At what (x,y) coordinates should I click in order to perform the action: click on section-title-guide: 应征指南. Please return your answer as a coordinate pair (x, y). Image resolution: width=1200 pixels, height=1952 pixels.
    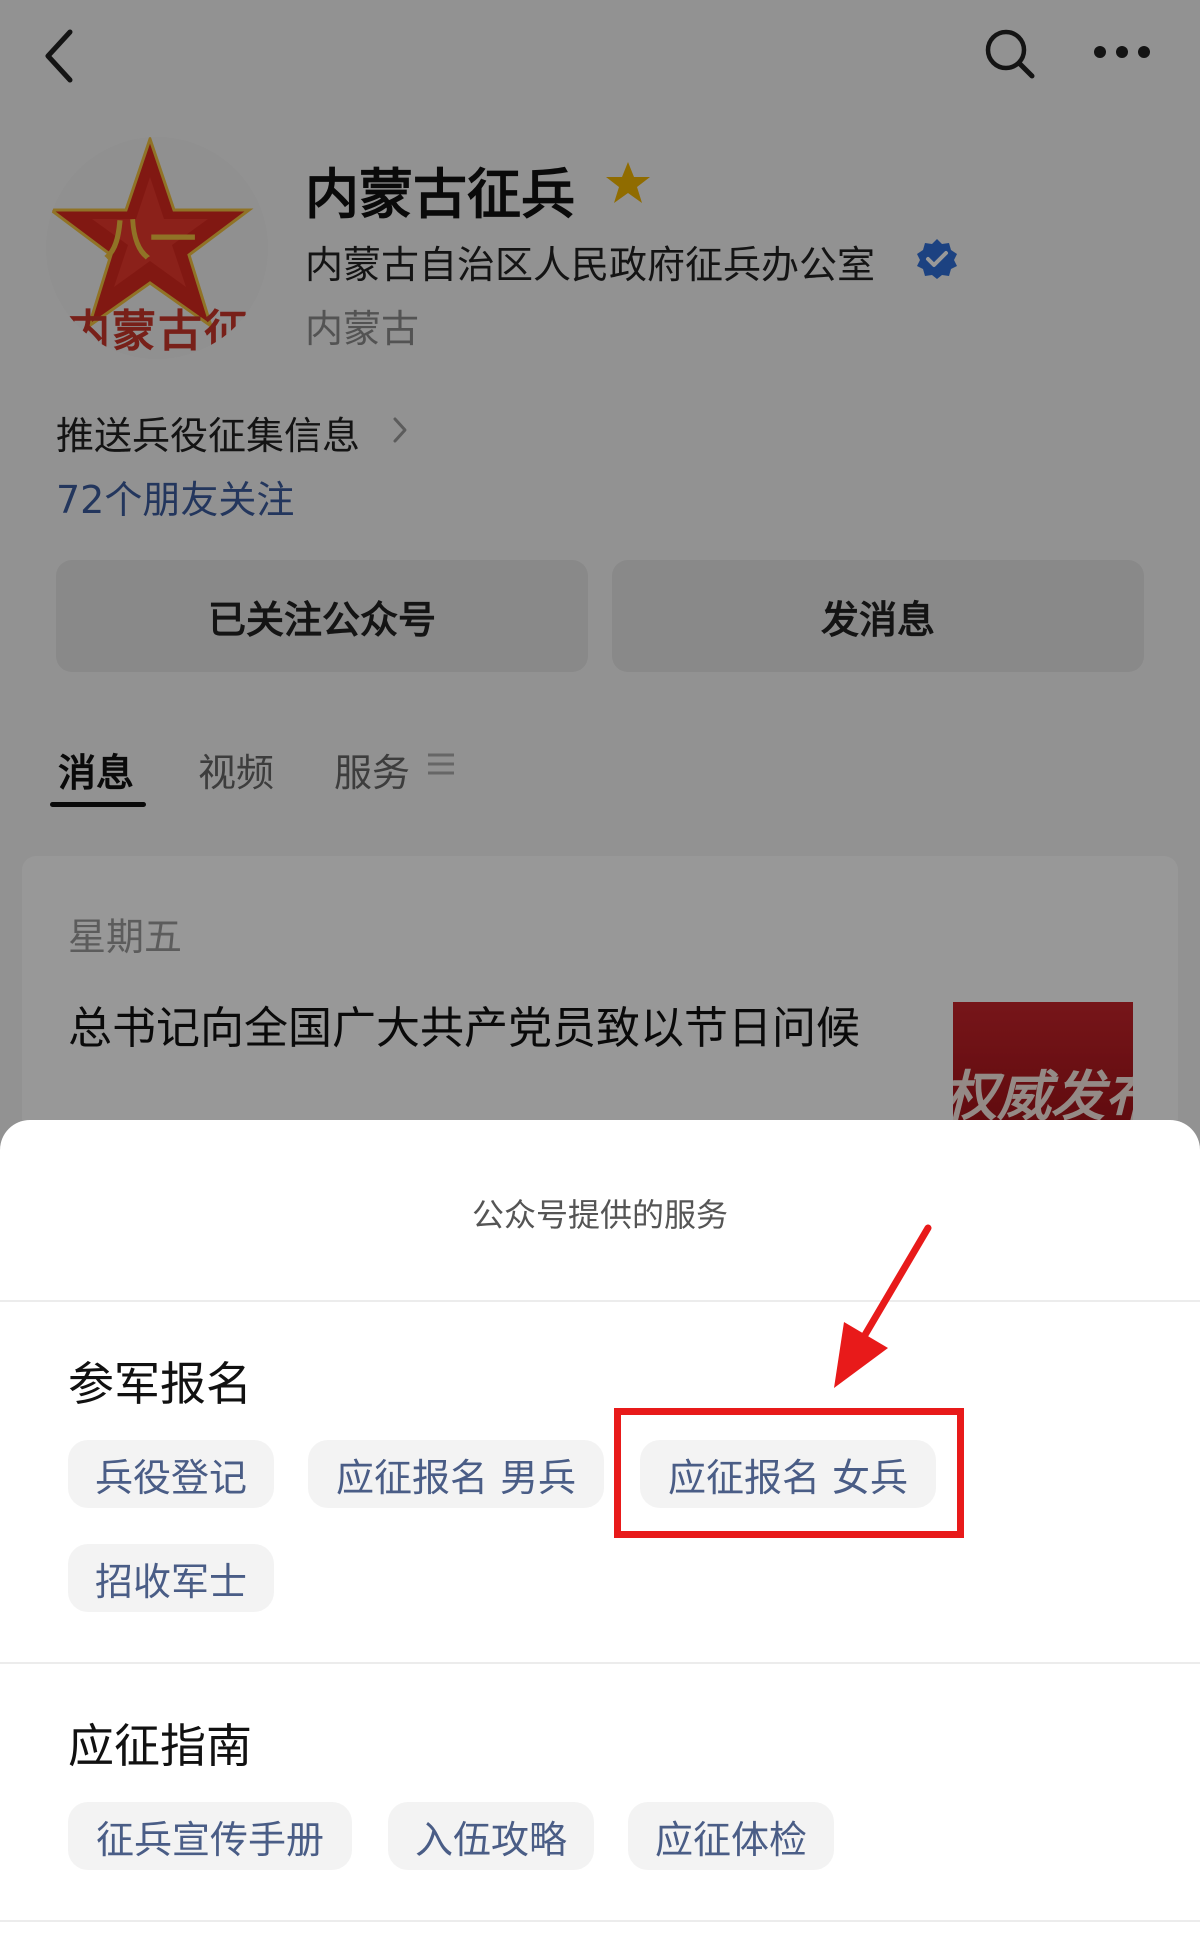
    Looking at the image, I should click on (160, 1746).